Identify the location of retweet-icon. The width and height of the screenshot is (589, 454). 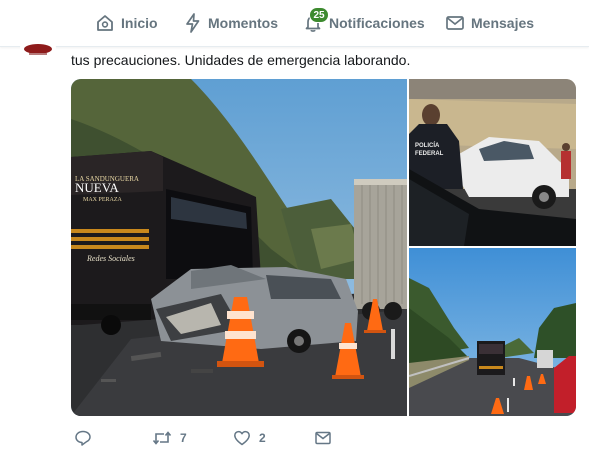
(162, 438).